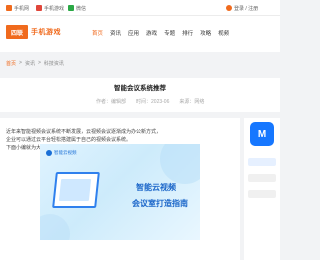 The width and height of the screenshot is (320, 260). Describe the element at coordinates (17, 32) in the screenshot. I see `logo-mark: 四联` at that location.